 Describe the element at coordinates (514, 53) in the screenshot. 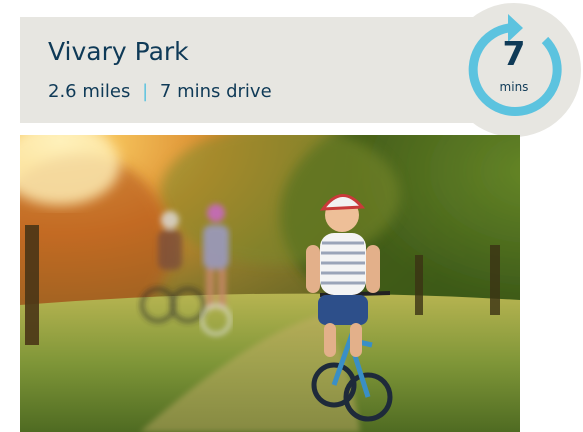

I see `badge-number: 7` at that location.